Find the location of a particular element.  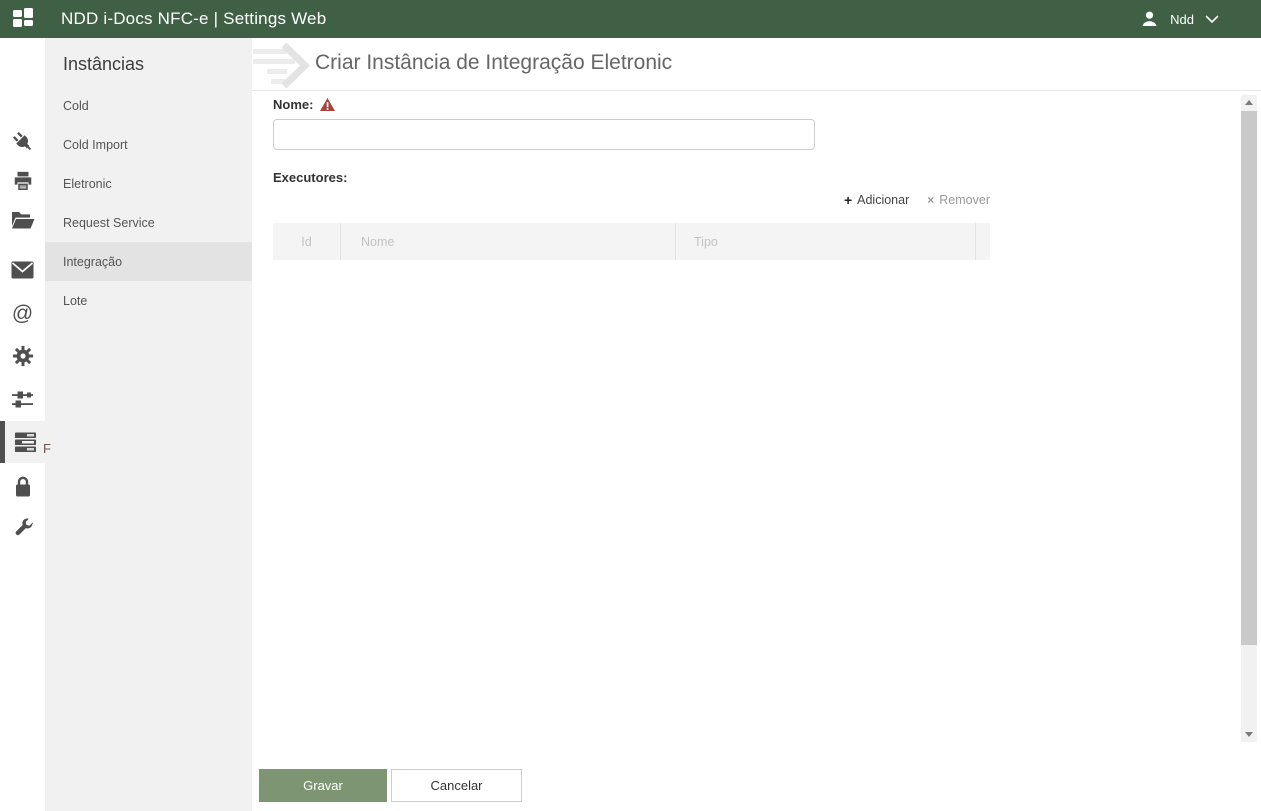

rail-item-lock is located at coordinates (22, 486).